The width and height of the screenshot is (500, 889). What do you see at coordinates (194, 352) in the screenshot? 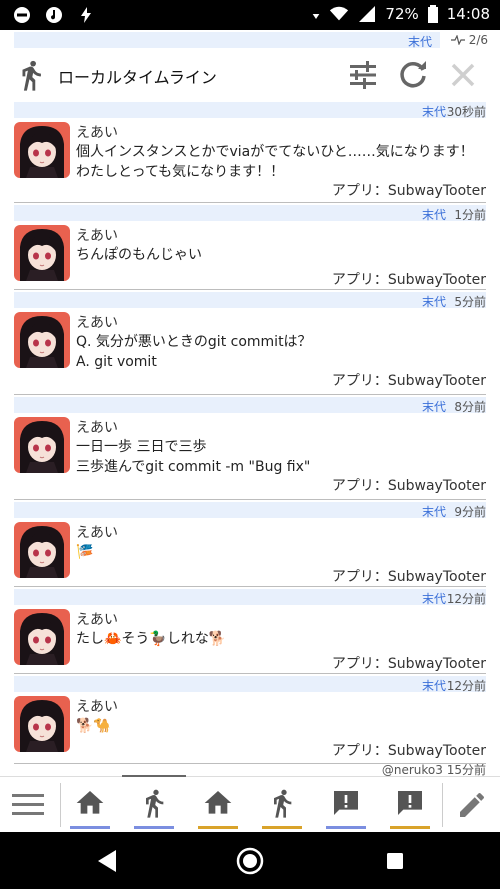
I see `post-content: Q. 気分が悪いときのgit commitは？ A. git vomit` at bounding box center [194, 352].